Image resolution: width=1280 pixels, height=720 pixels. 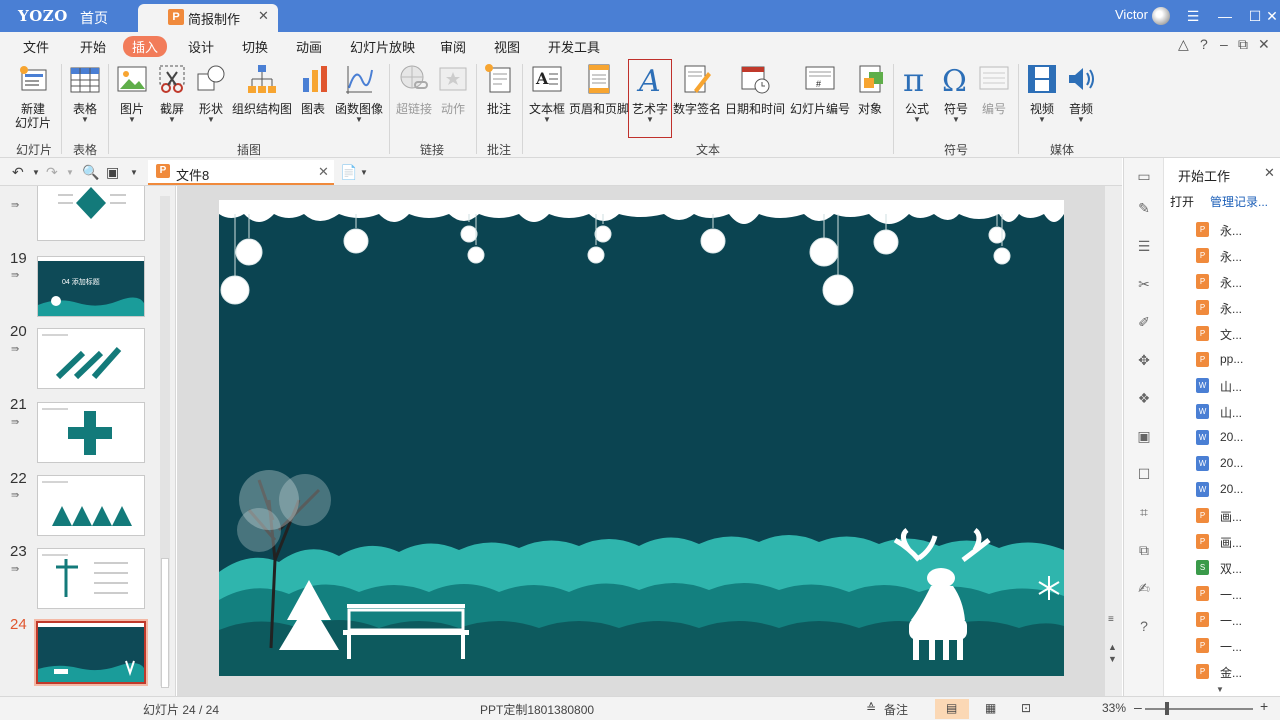 What do you see at coordinates (1111, 619) in the screenshot?
I see `scroll-handle-icon: ≡` at bounding box center [1111, 619].